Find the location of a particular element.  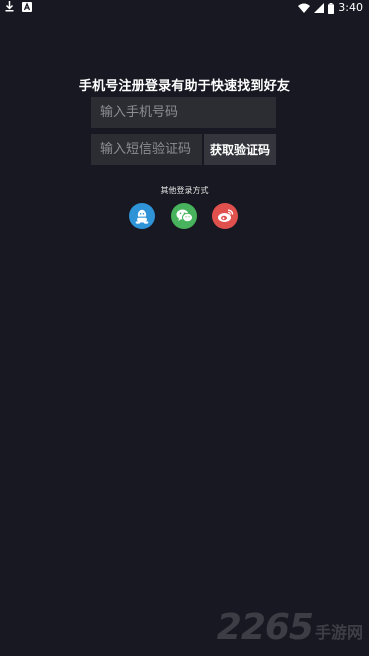

weibo-icon is located at coordinates (225, 215).